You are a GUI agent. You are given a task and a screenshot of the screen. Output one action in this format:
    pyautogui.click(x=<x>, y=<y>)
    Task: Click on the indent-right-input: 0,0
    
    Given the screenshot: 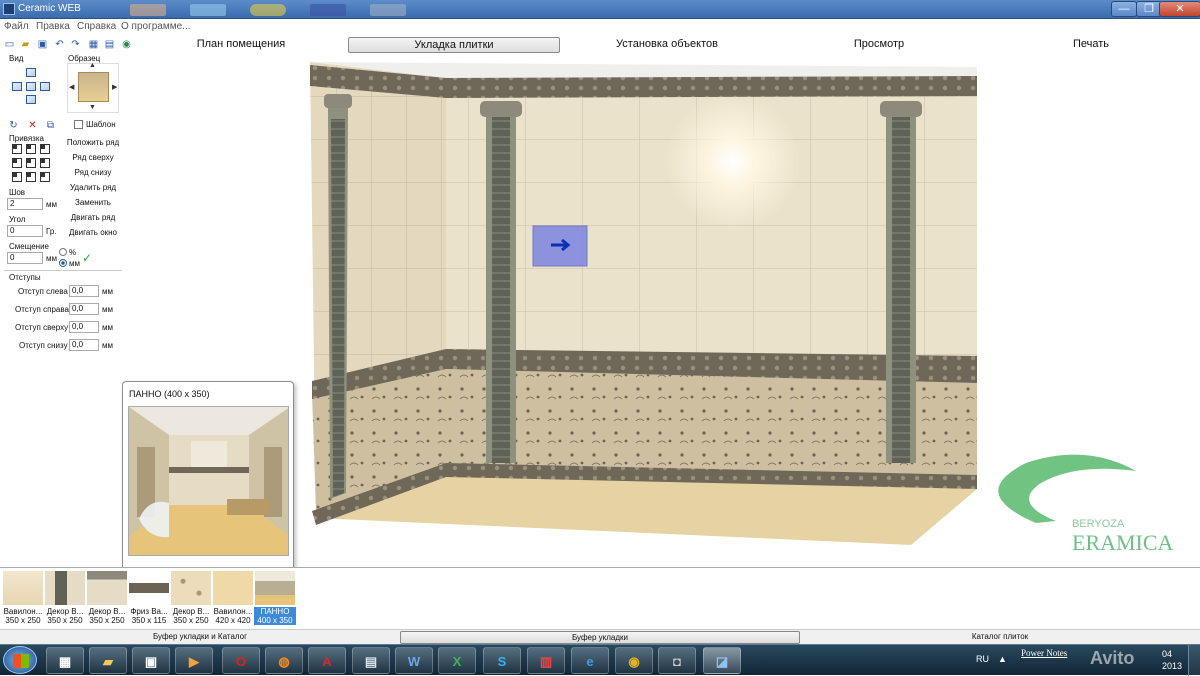 What is the action you would take?
    pyautogui.click(x=84, y=309)
    